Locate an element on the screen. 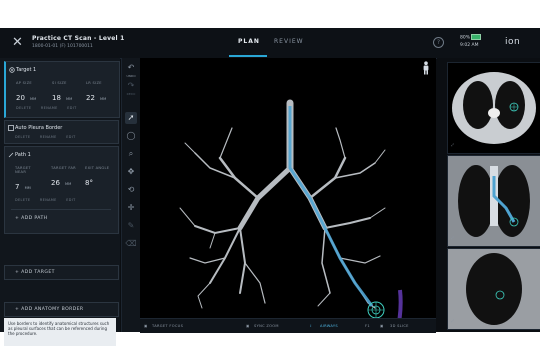 The height and width of the screenshot is (360, 540). zoom-icon: ⌕ is located at coordinates (131, 154).